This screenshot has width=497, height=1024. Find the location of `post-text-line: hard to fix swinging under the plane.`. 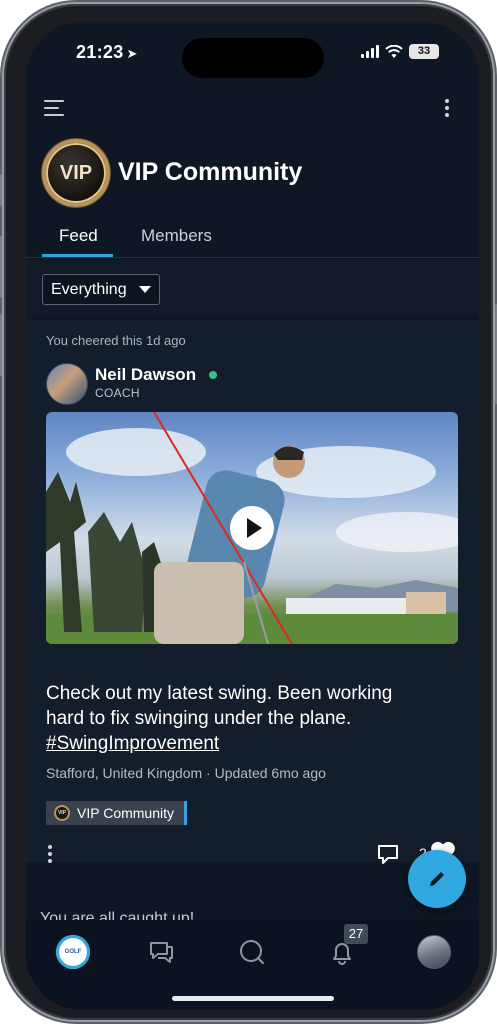

post-text-line: hard to fix swinging under the plane. is located at coordinates (199, 718).